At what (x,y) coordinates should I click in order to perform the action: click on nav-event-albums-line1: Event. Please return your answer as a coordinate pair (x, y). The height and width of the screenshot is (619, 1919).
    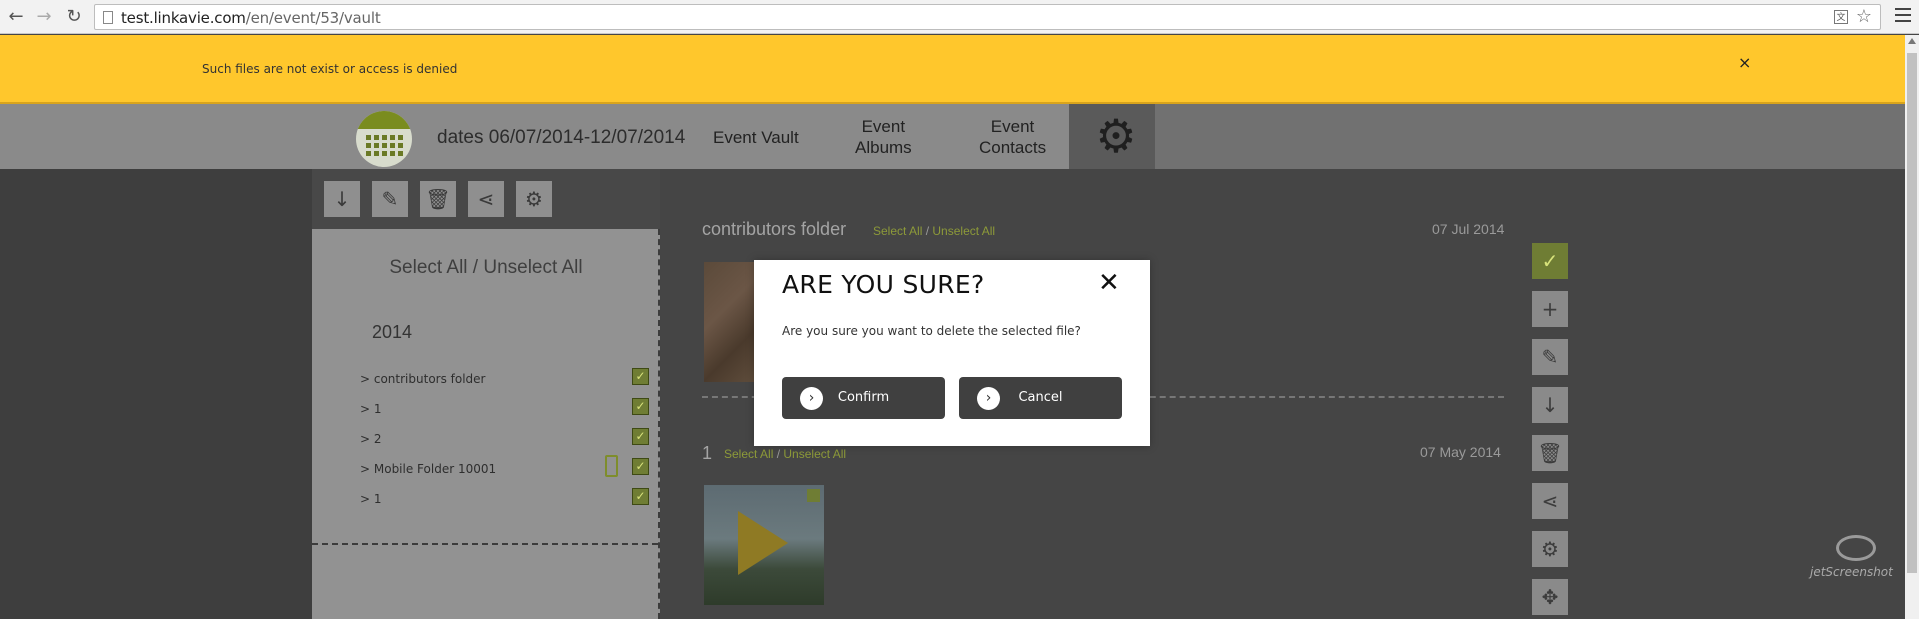
    Looking at the image, I should click on (883, 126).